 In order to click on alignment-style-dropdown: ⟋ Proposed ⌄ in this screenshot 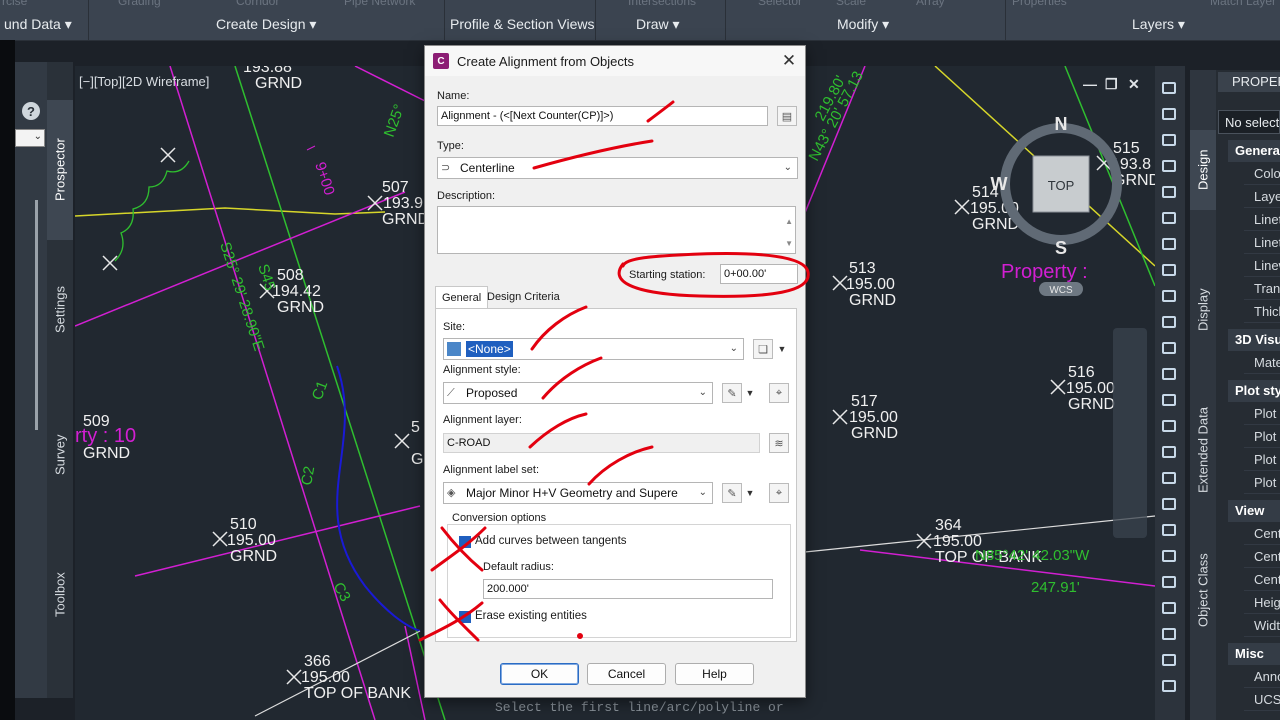, I will do `click(578, 393)`.